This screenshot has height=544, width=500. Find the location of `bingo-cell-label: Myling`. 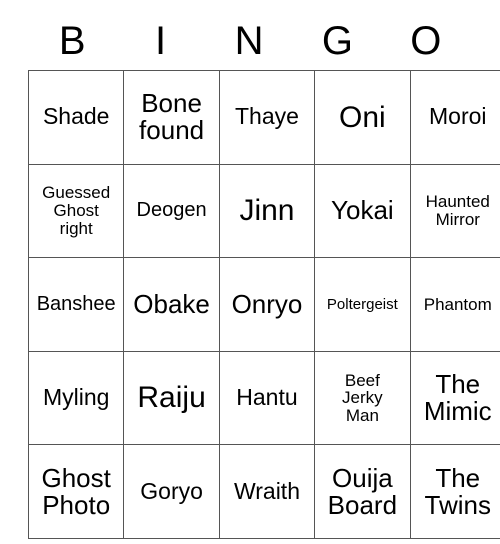

bingo-cell-label: Myling is located at coordinates (76, 397).